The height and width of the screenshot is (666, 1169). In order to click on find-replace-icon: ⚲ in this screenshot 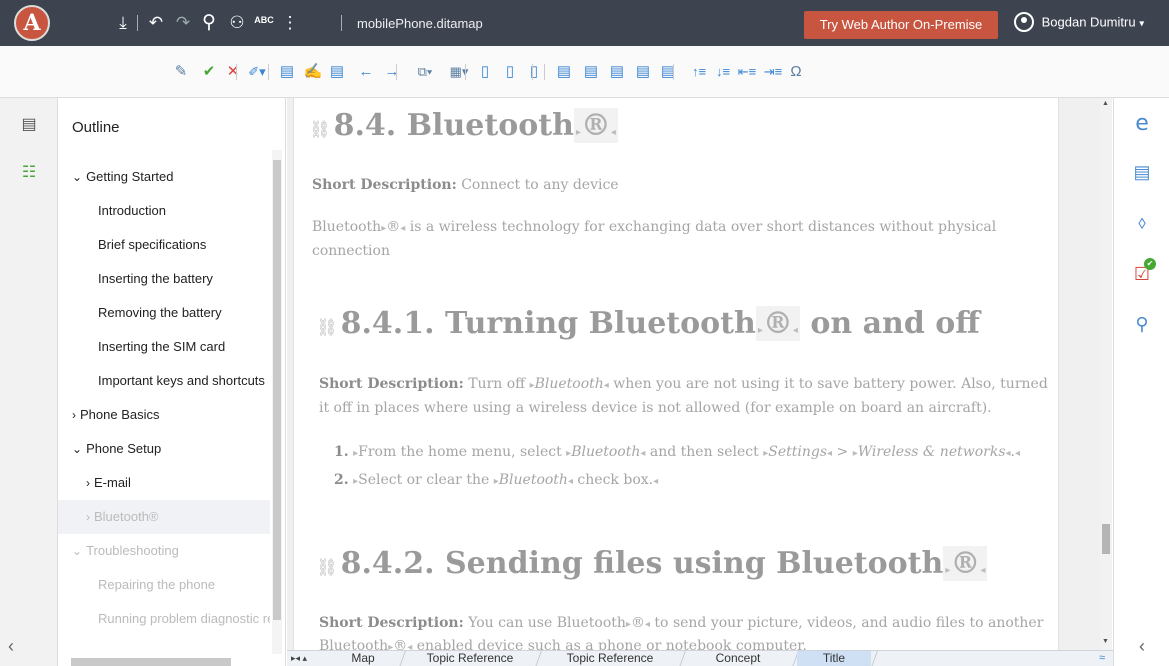, I will do `click(1142, 324)`.